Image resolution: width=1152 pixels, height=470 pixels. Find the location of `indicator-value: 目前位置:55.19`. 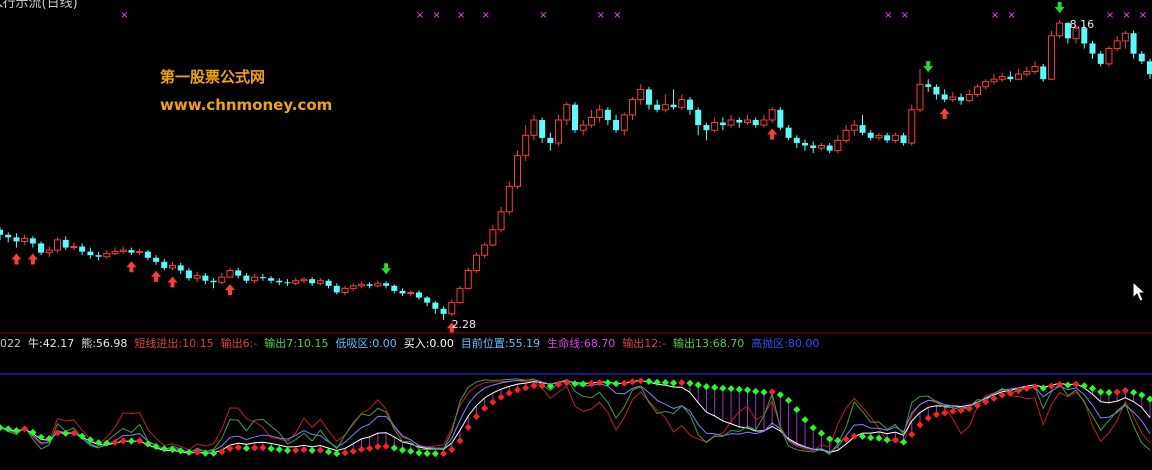

indicator-value: 目前位置:55.19 is located at coordinates (500, 343).